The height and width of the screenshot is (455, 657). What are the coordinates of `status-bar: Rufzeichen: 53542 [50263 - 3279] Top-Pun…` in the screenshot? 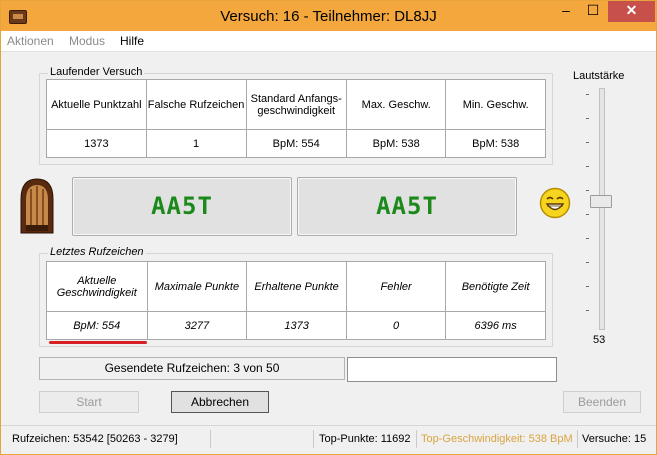 It's located at (328, 439).